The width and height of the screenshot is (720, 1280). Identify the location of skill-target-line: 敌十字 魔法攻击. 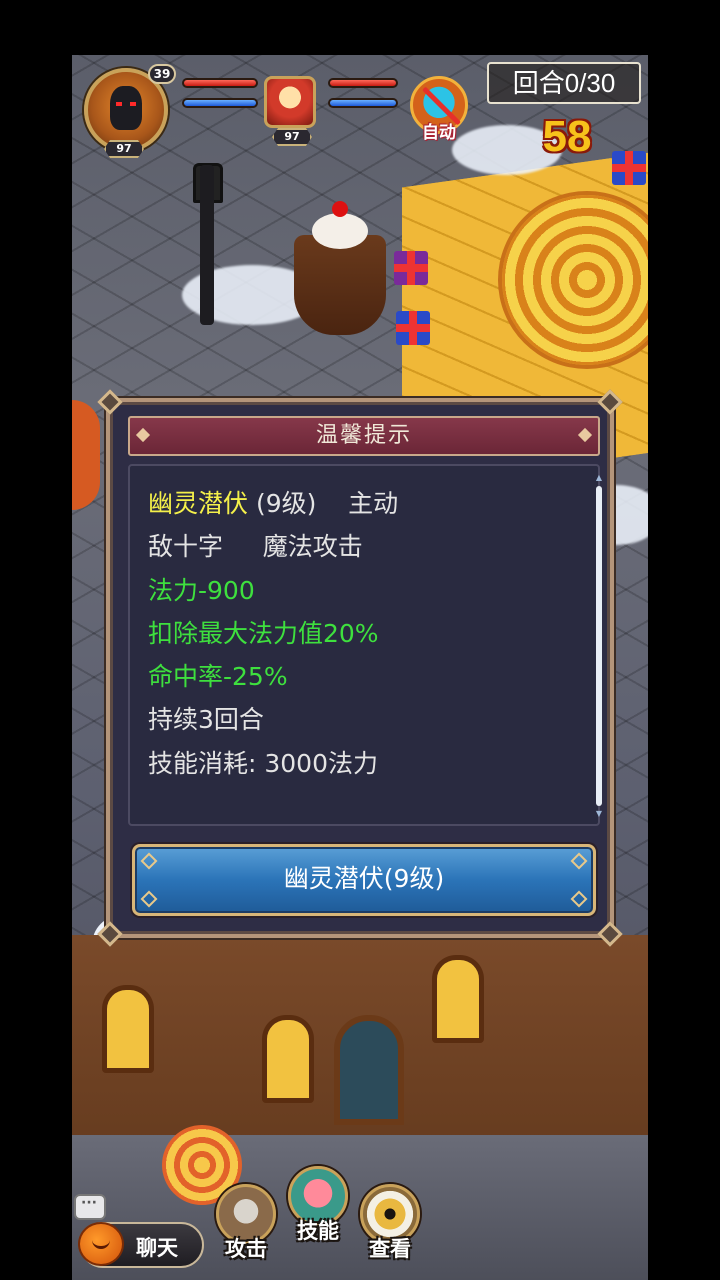
(363, 546).